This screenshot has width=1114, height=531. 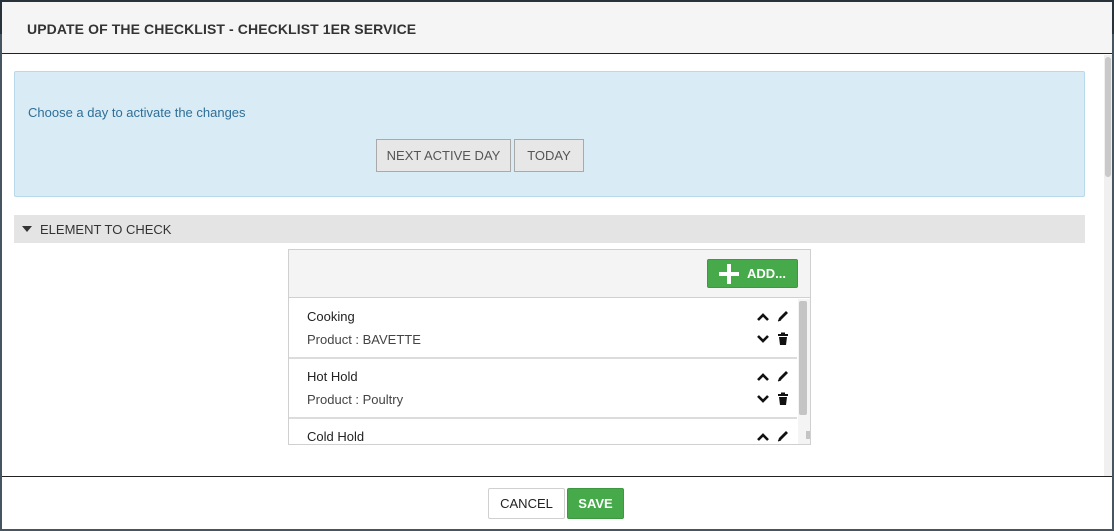 I want to click on cancel-button: CANCEL, so click(x=526, y=503).